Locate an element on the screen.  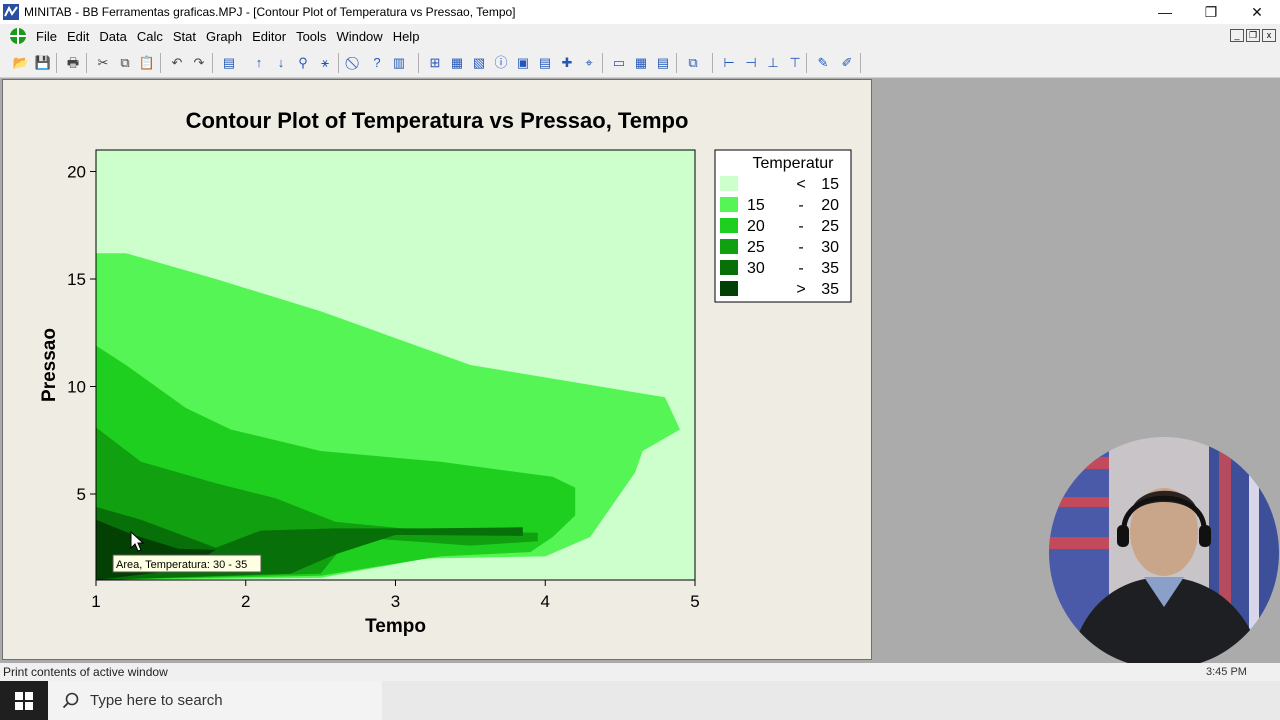
find-replace-icon: ⚹ is located at coordinates (325, 63).